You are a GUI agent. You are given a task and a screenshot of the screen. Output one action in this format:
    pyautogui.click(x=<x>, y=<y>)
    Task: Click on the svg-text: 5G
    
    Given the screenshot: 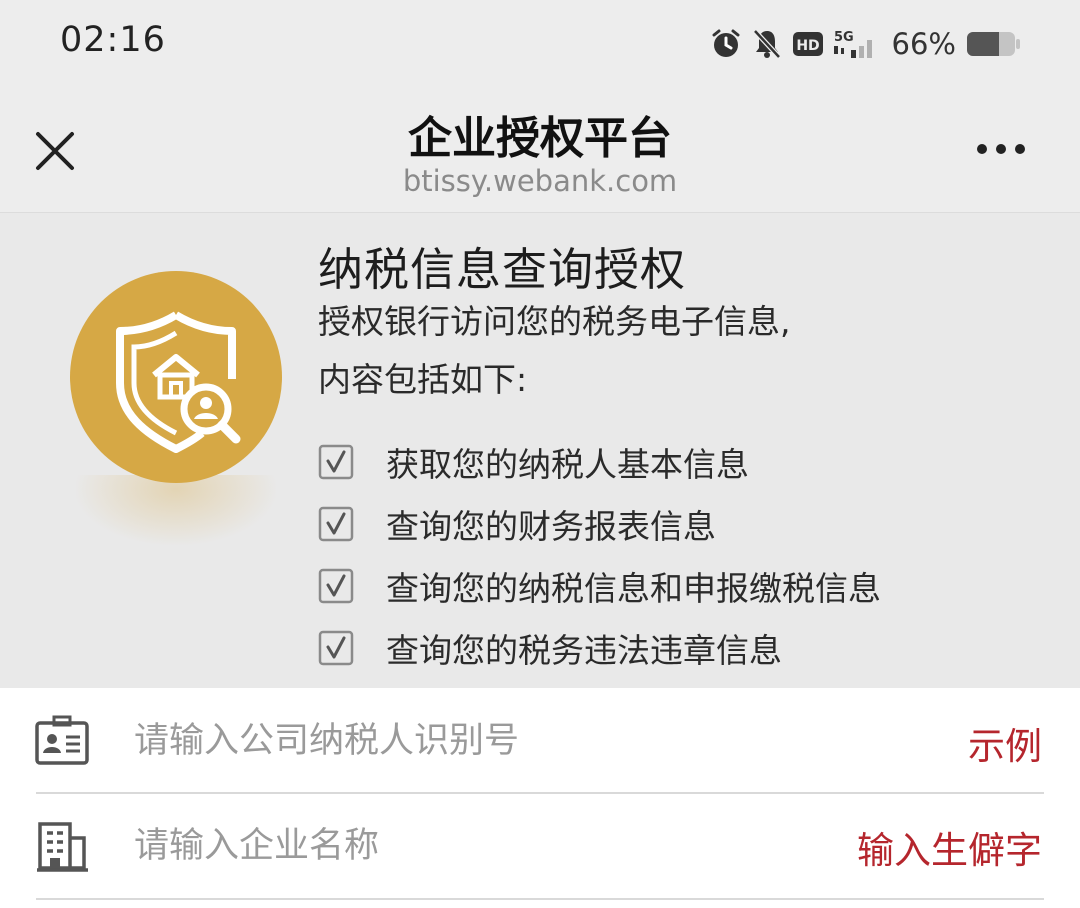 What is the action you would take?
    pyautogui.click(x=844, y=37)
    